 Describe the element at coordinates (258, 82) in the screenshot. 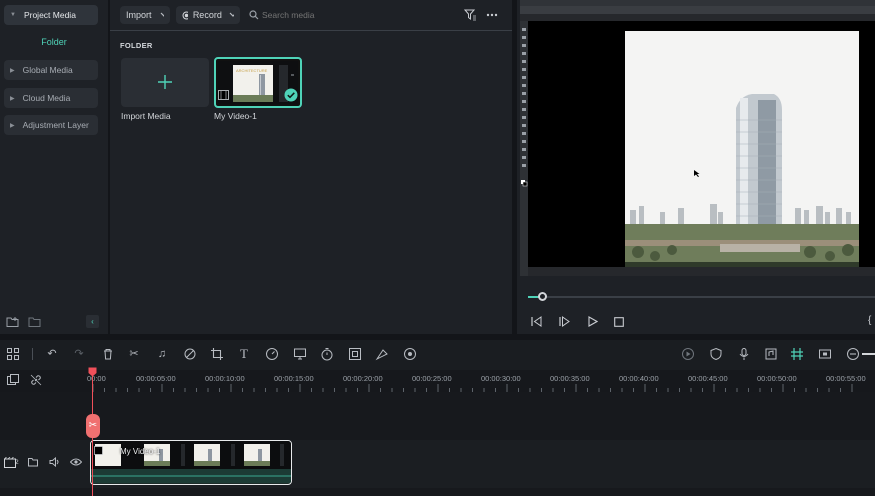

I see `video-tile: ARCHITECTURE` at that location.